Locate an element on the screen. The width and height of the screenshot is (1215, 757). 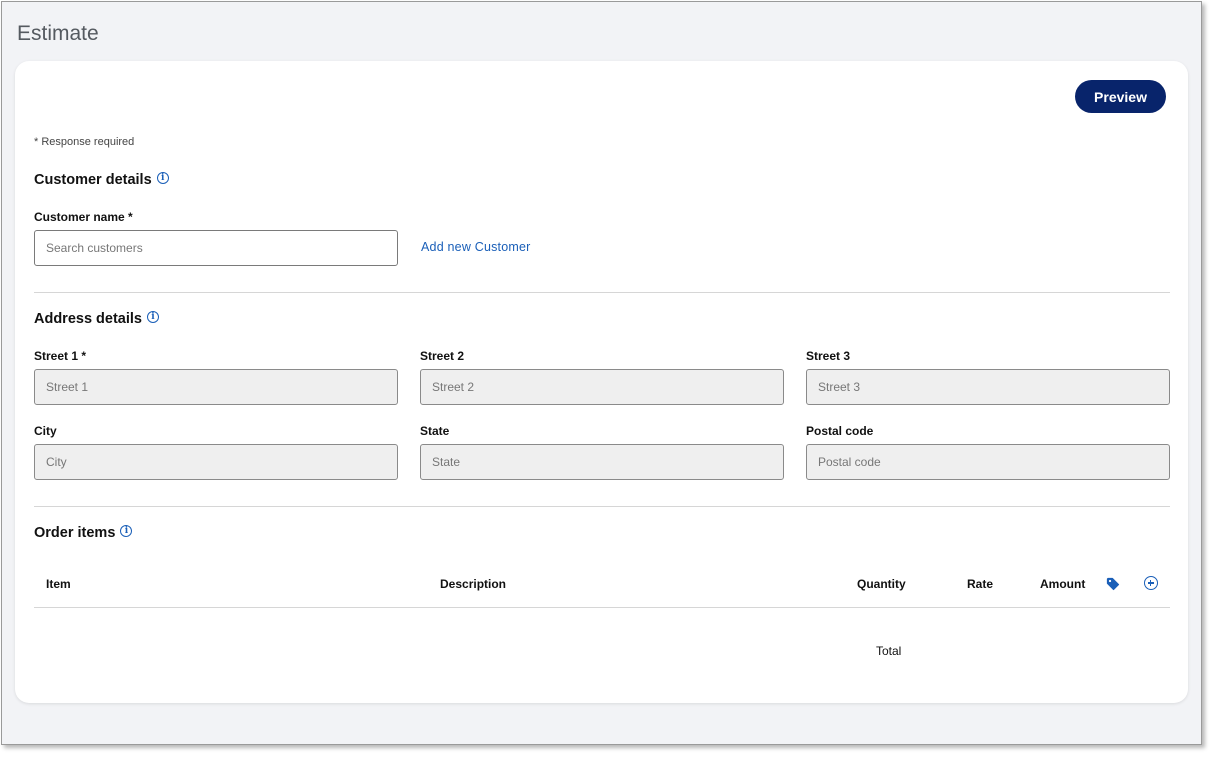
order-items-title: Order items is located at coordinates (75, 533).